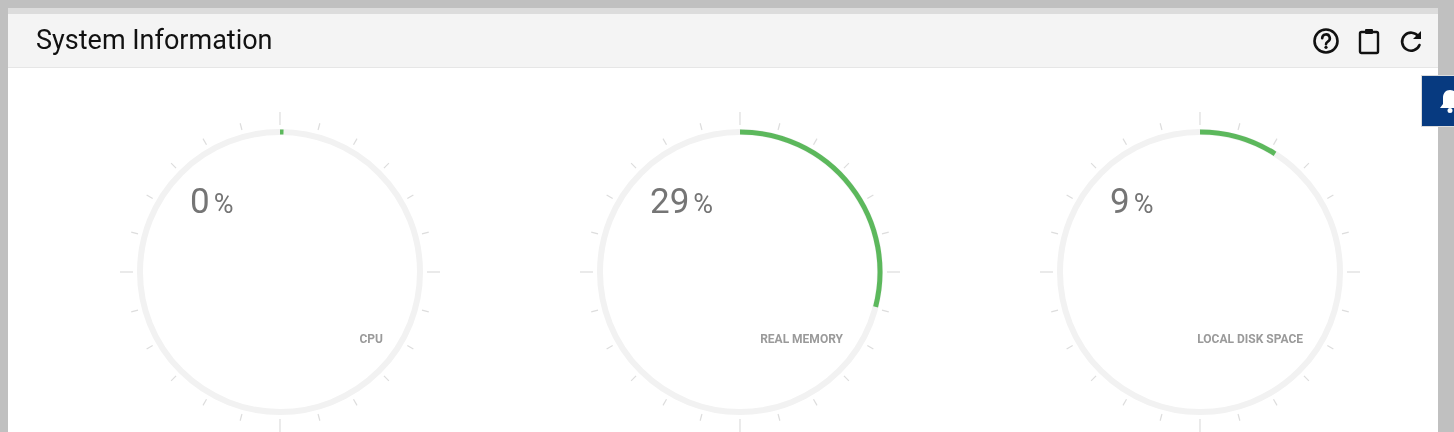 Image resolution: width=1454 pixels, height=432 pixels. What do you see at coordinates (282, 132) in the screenshot?
I see `gauge-fill` at bounding box center [282, 132].